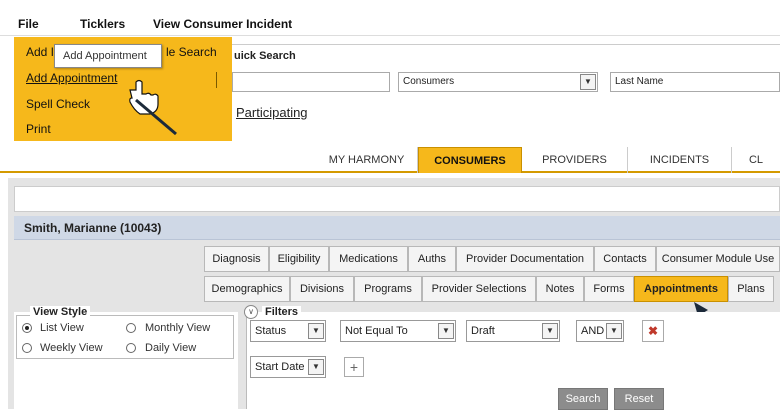 Image resolution: width=780 pixels, height=410 pixels. Describe the element at coordinates (60, 312) in the screenshot. I see `view-style-legend: View Style` at that location.